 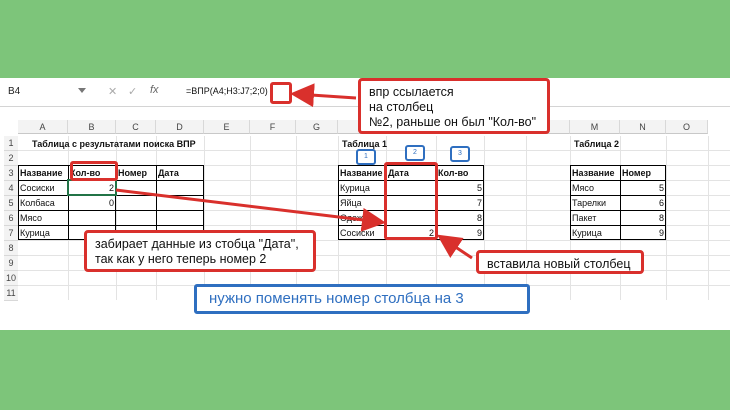 What do you see at coordinates (11, 233) in the screenshot?
I see `row-header-7: 7` at bounding box center [11, 233].